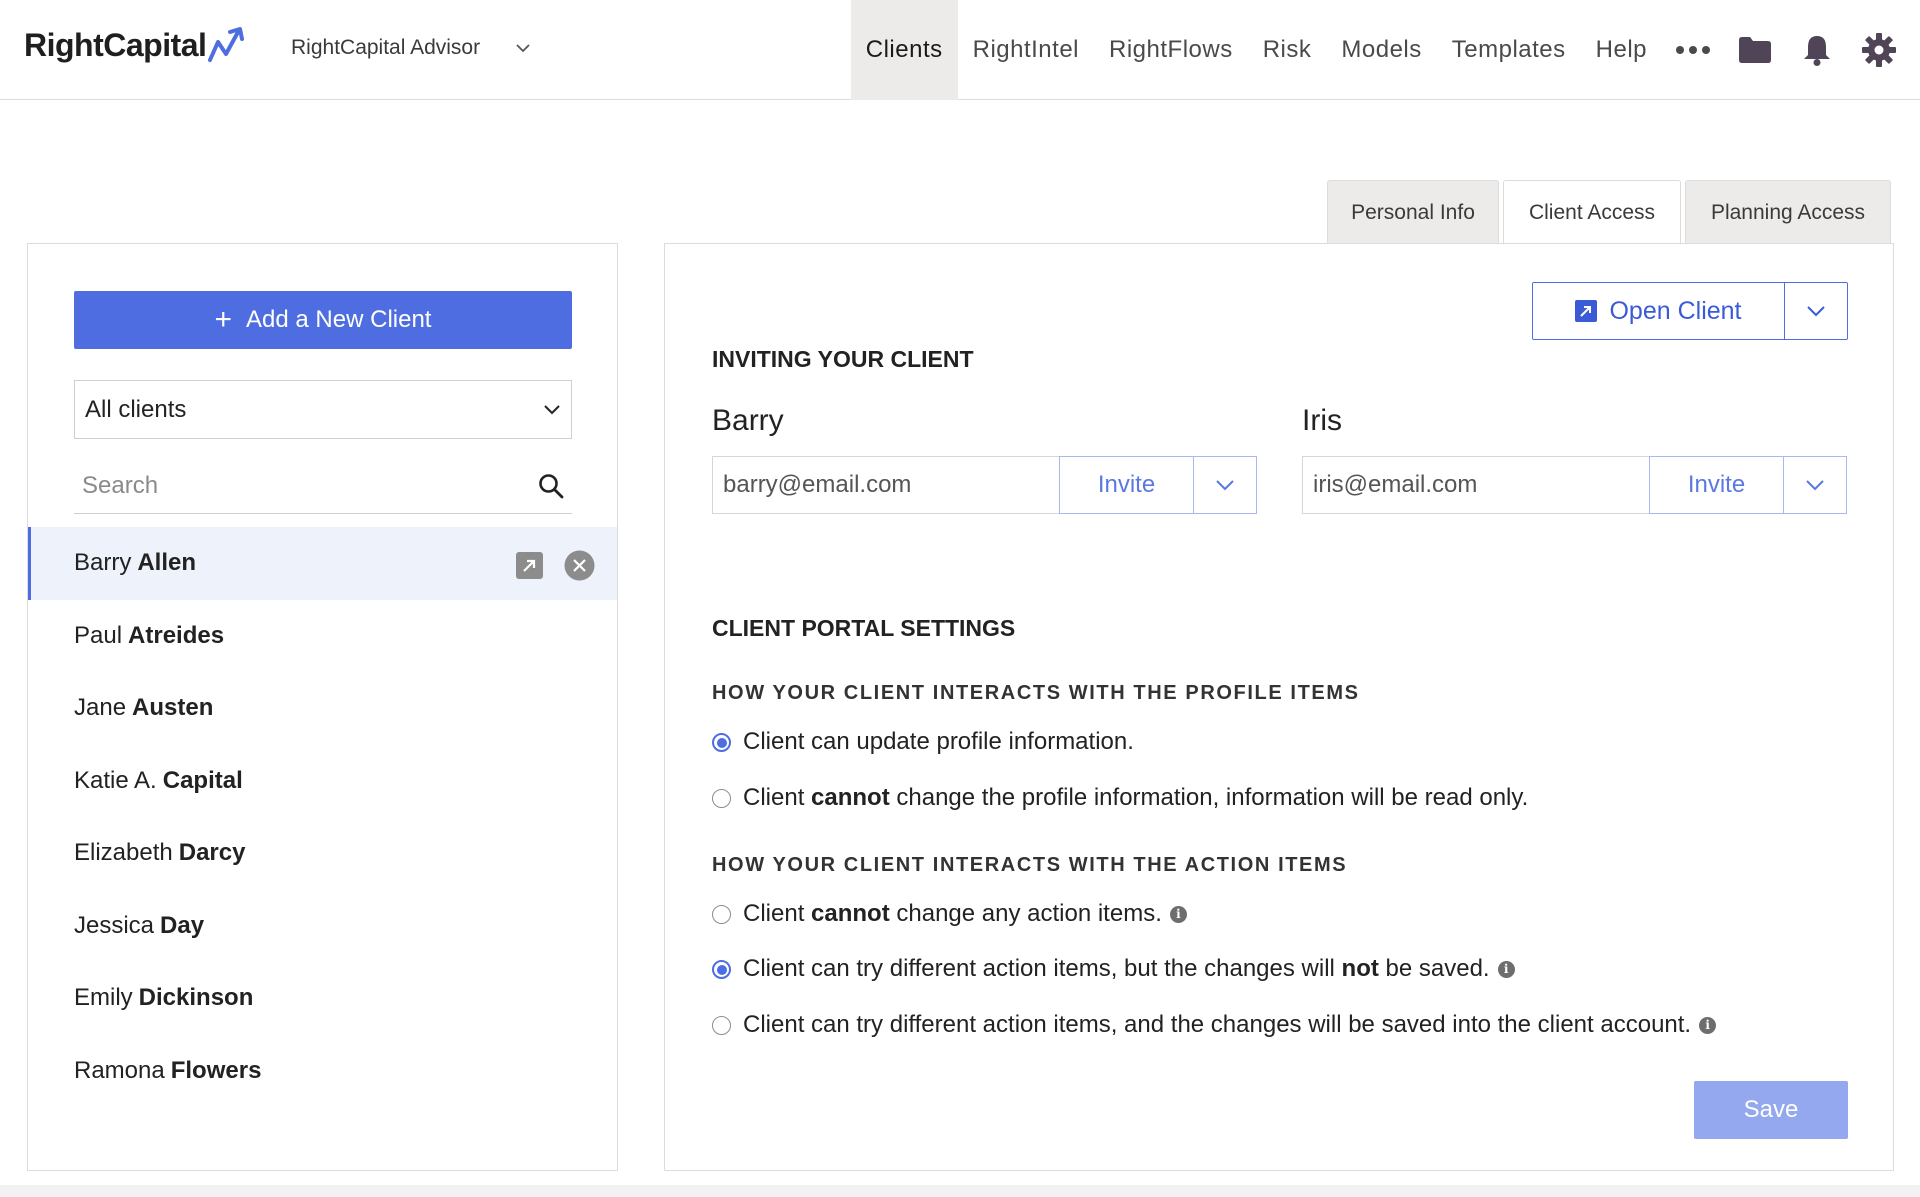 The image size is (1920, 1197). I want to click on client-last-name: Capital, so click(202, 780).